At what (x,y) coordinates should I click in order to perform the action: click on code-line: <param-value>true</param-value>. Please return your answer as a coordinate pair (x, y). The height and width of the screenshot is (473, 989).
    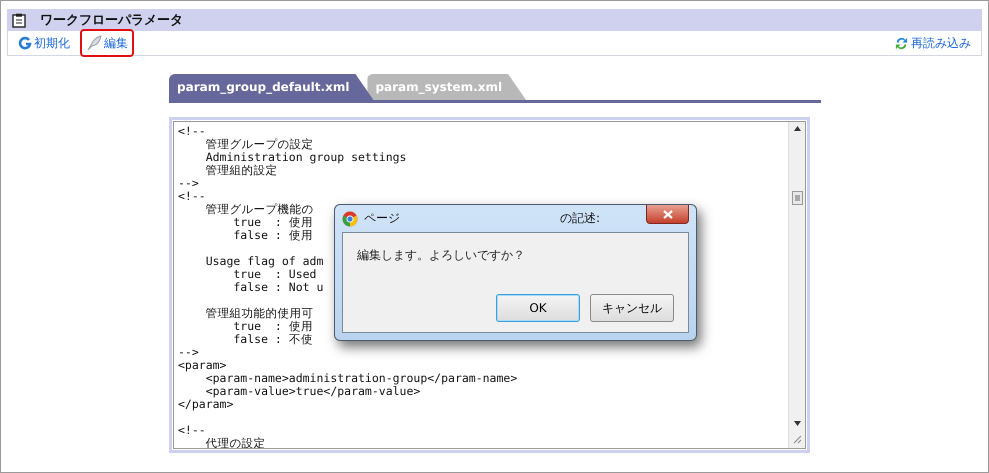
    Looking at the image, I should click on (312, 391).